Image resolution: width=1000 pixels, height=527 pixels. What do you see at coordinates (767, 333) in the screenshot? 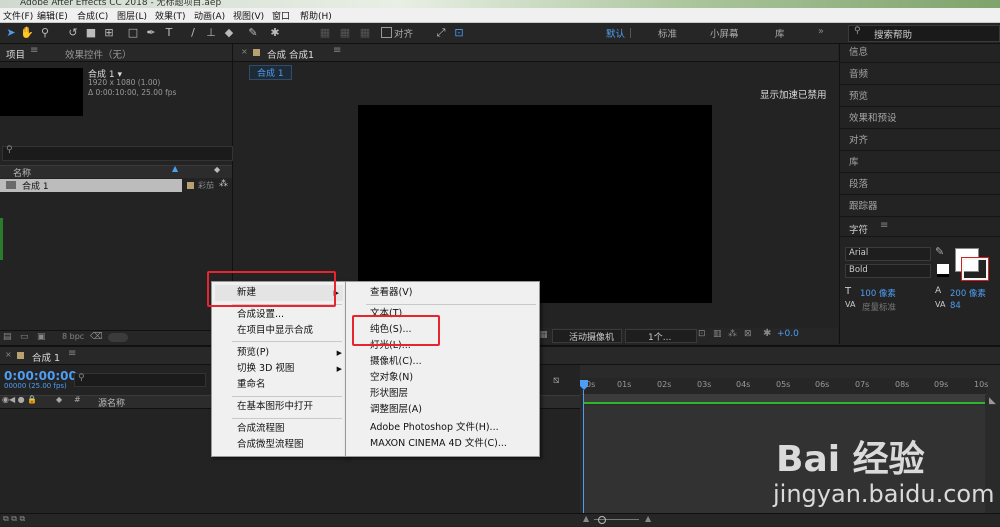
I see `exposure-icon: ✱` at bounding box center [767, 333].